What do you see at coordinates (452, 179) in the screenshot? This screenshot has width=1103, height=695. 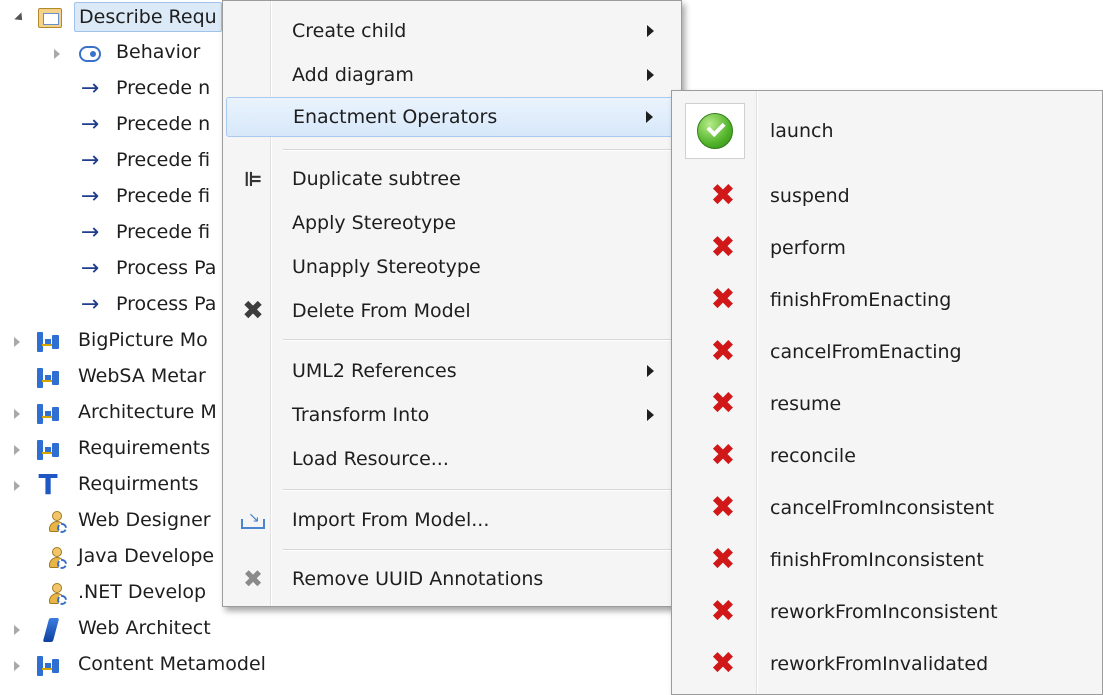 I see `menu-item-duplicate-subtree: ⊫ Duplicate subtree` at bounding box center [452, 179].